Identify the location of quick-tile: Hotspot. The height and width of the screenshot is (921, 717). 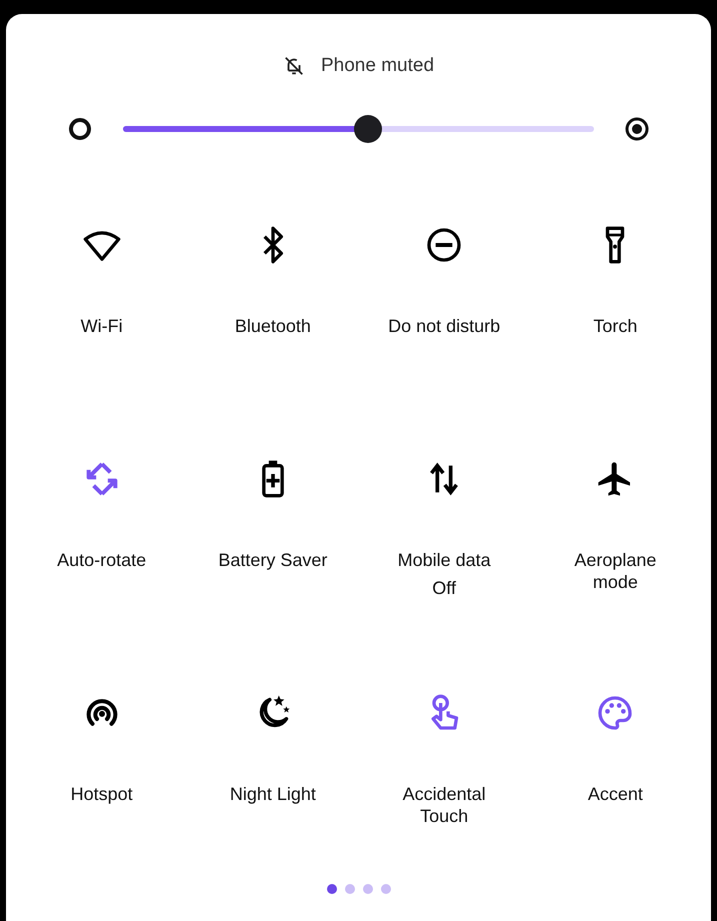
(102, 760).